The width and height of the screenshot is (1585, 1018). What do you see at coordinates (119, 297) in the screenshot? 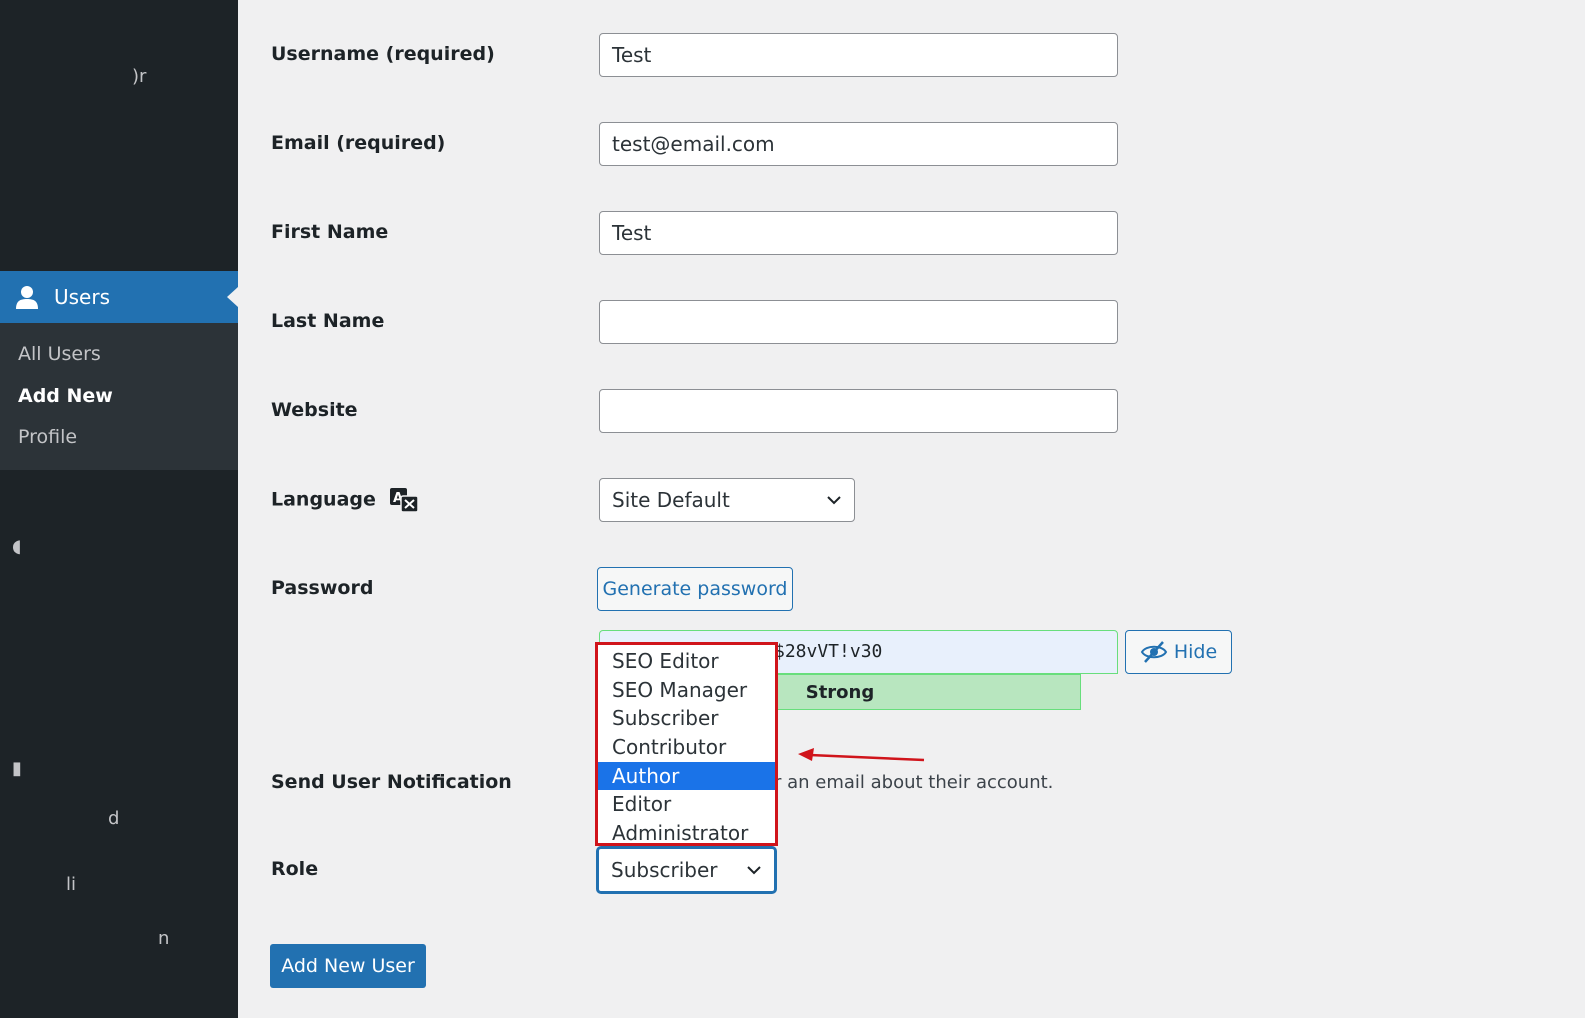
I see `sidebar-item-users: Users` at bounding box center [119, 297].